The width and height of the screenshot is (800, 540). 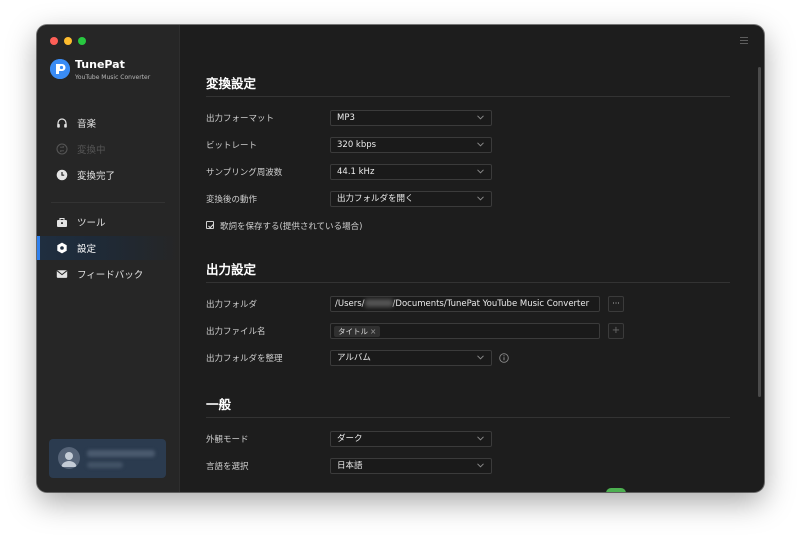 I want to click on redacted-username, so click(x=378, y=303).